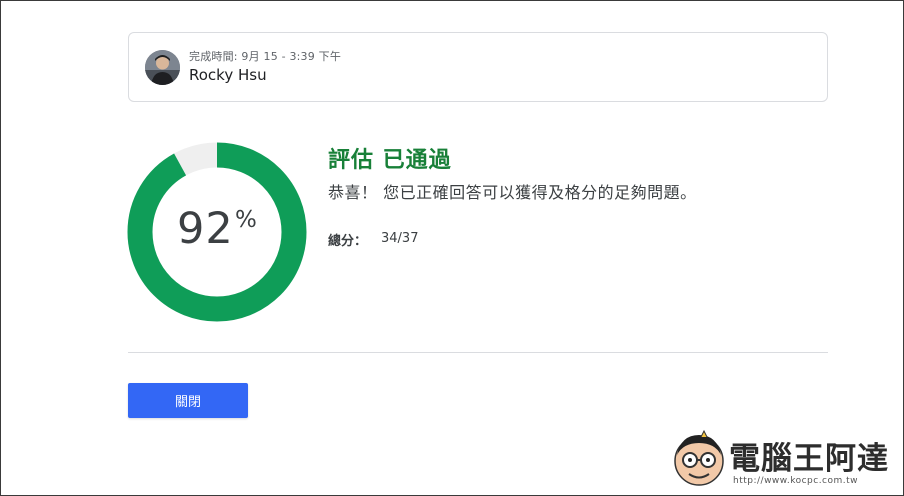 Image resolution: width=904 pixels, height=496 pixels. I want to click on close-button: 關閉, so click(188, 400).